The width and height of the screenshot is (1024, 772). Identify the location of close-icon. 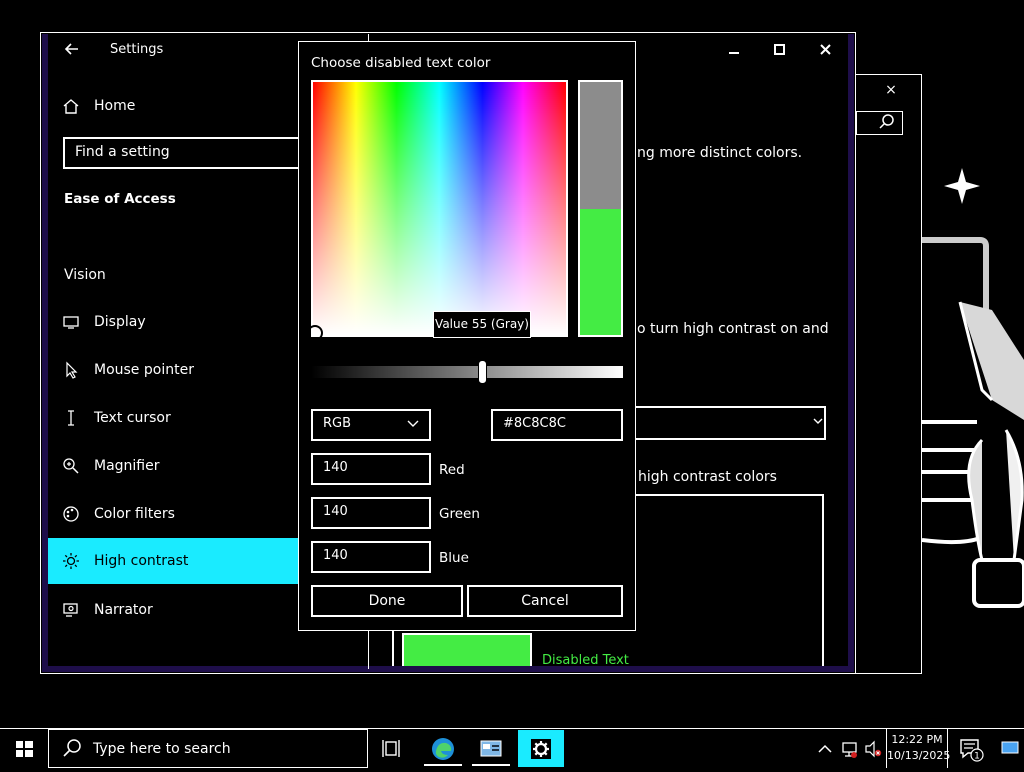
(825, 49).